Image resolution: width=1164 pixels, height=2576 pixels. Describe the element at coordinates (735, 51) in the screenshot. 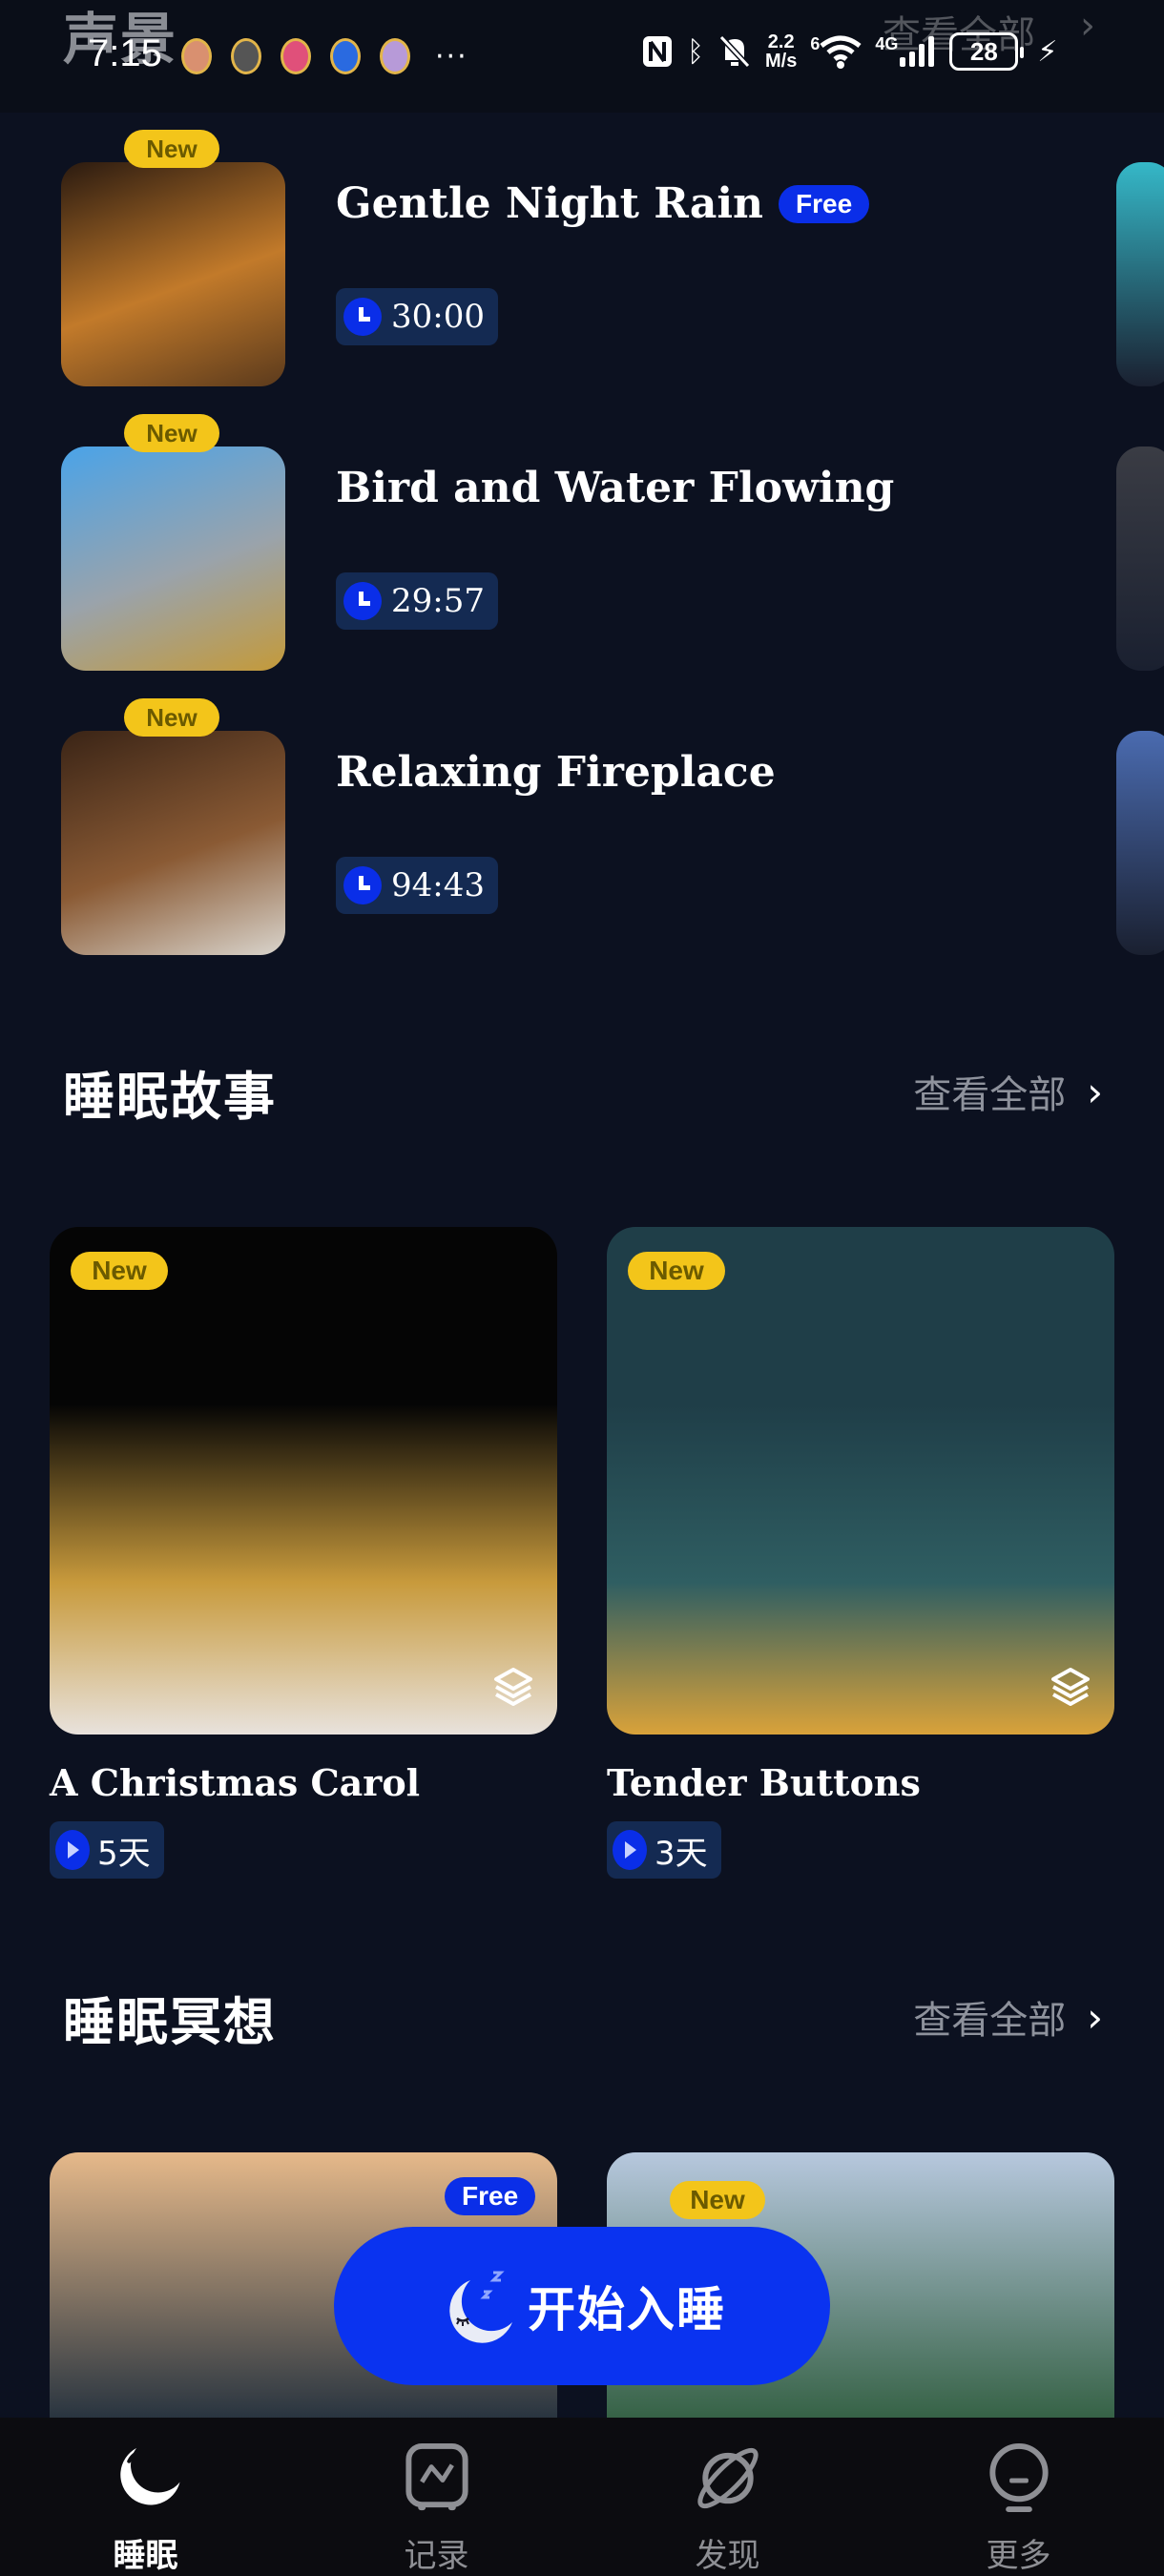

I see `mute-bell-icon` at that location.